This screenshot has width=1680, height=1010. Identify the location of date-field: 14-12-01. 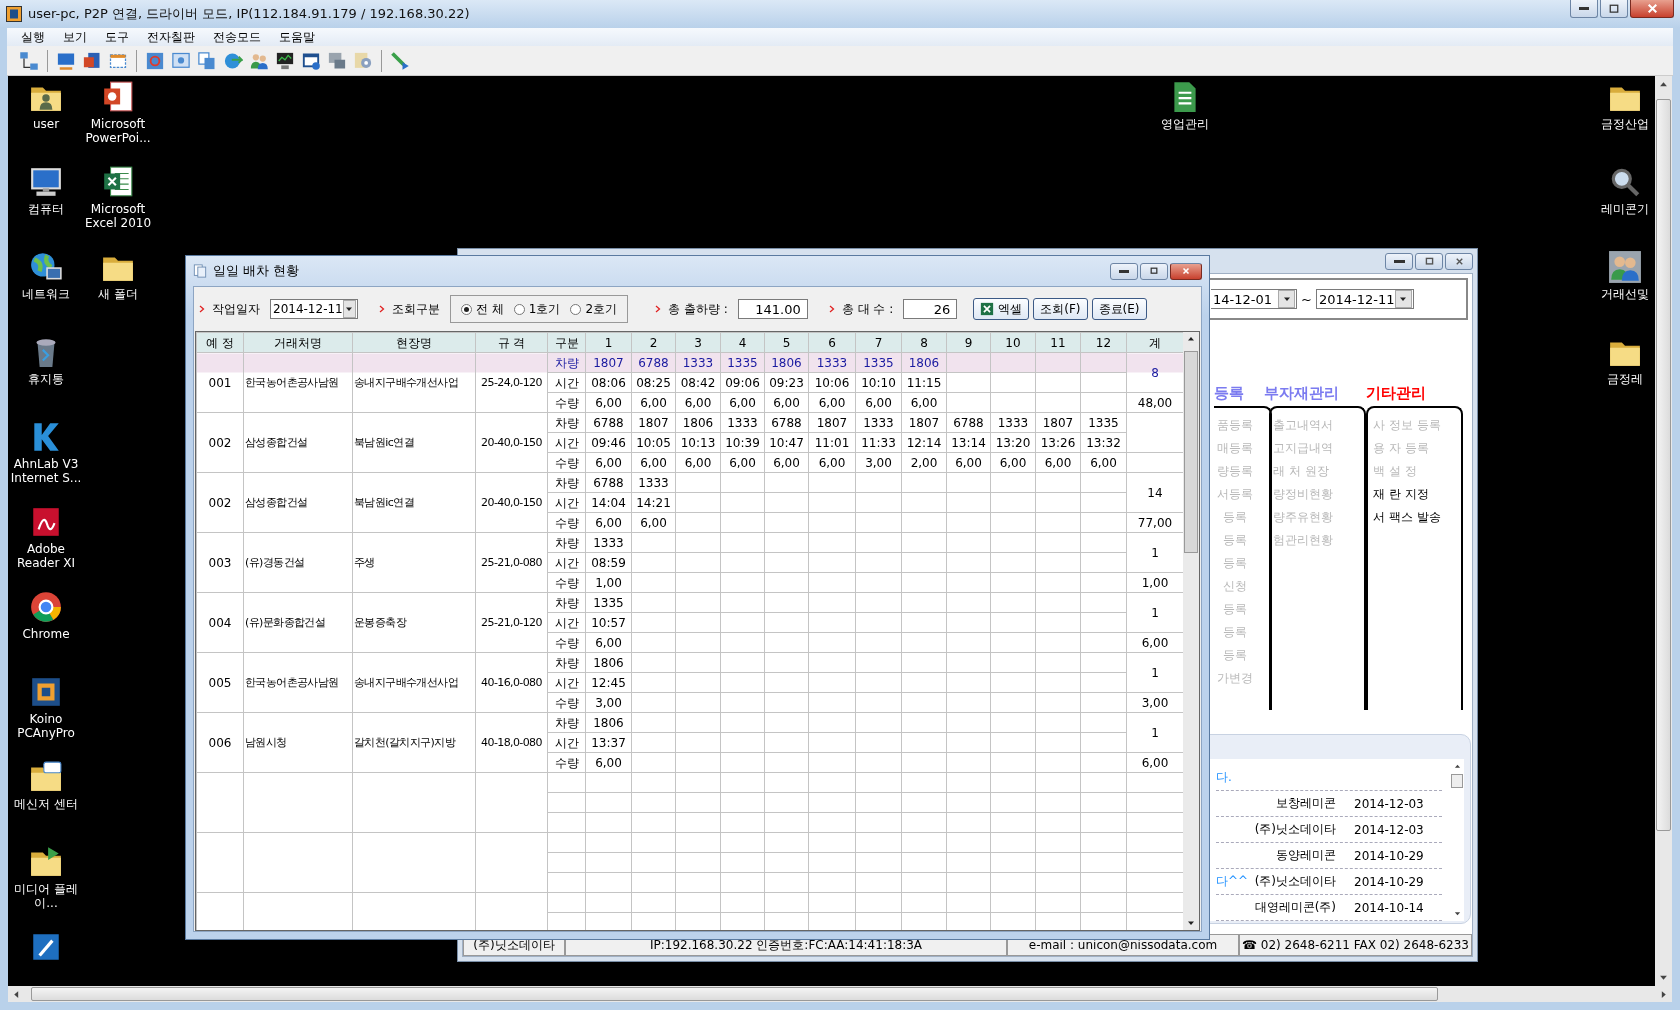
(1254, 299).